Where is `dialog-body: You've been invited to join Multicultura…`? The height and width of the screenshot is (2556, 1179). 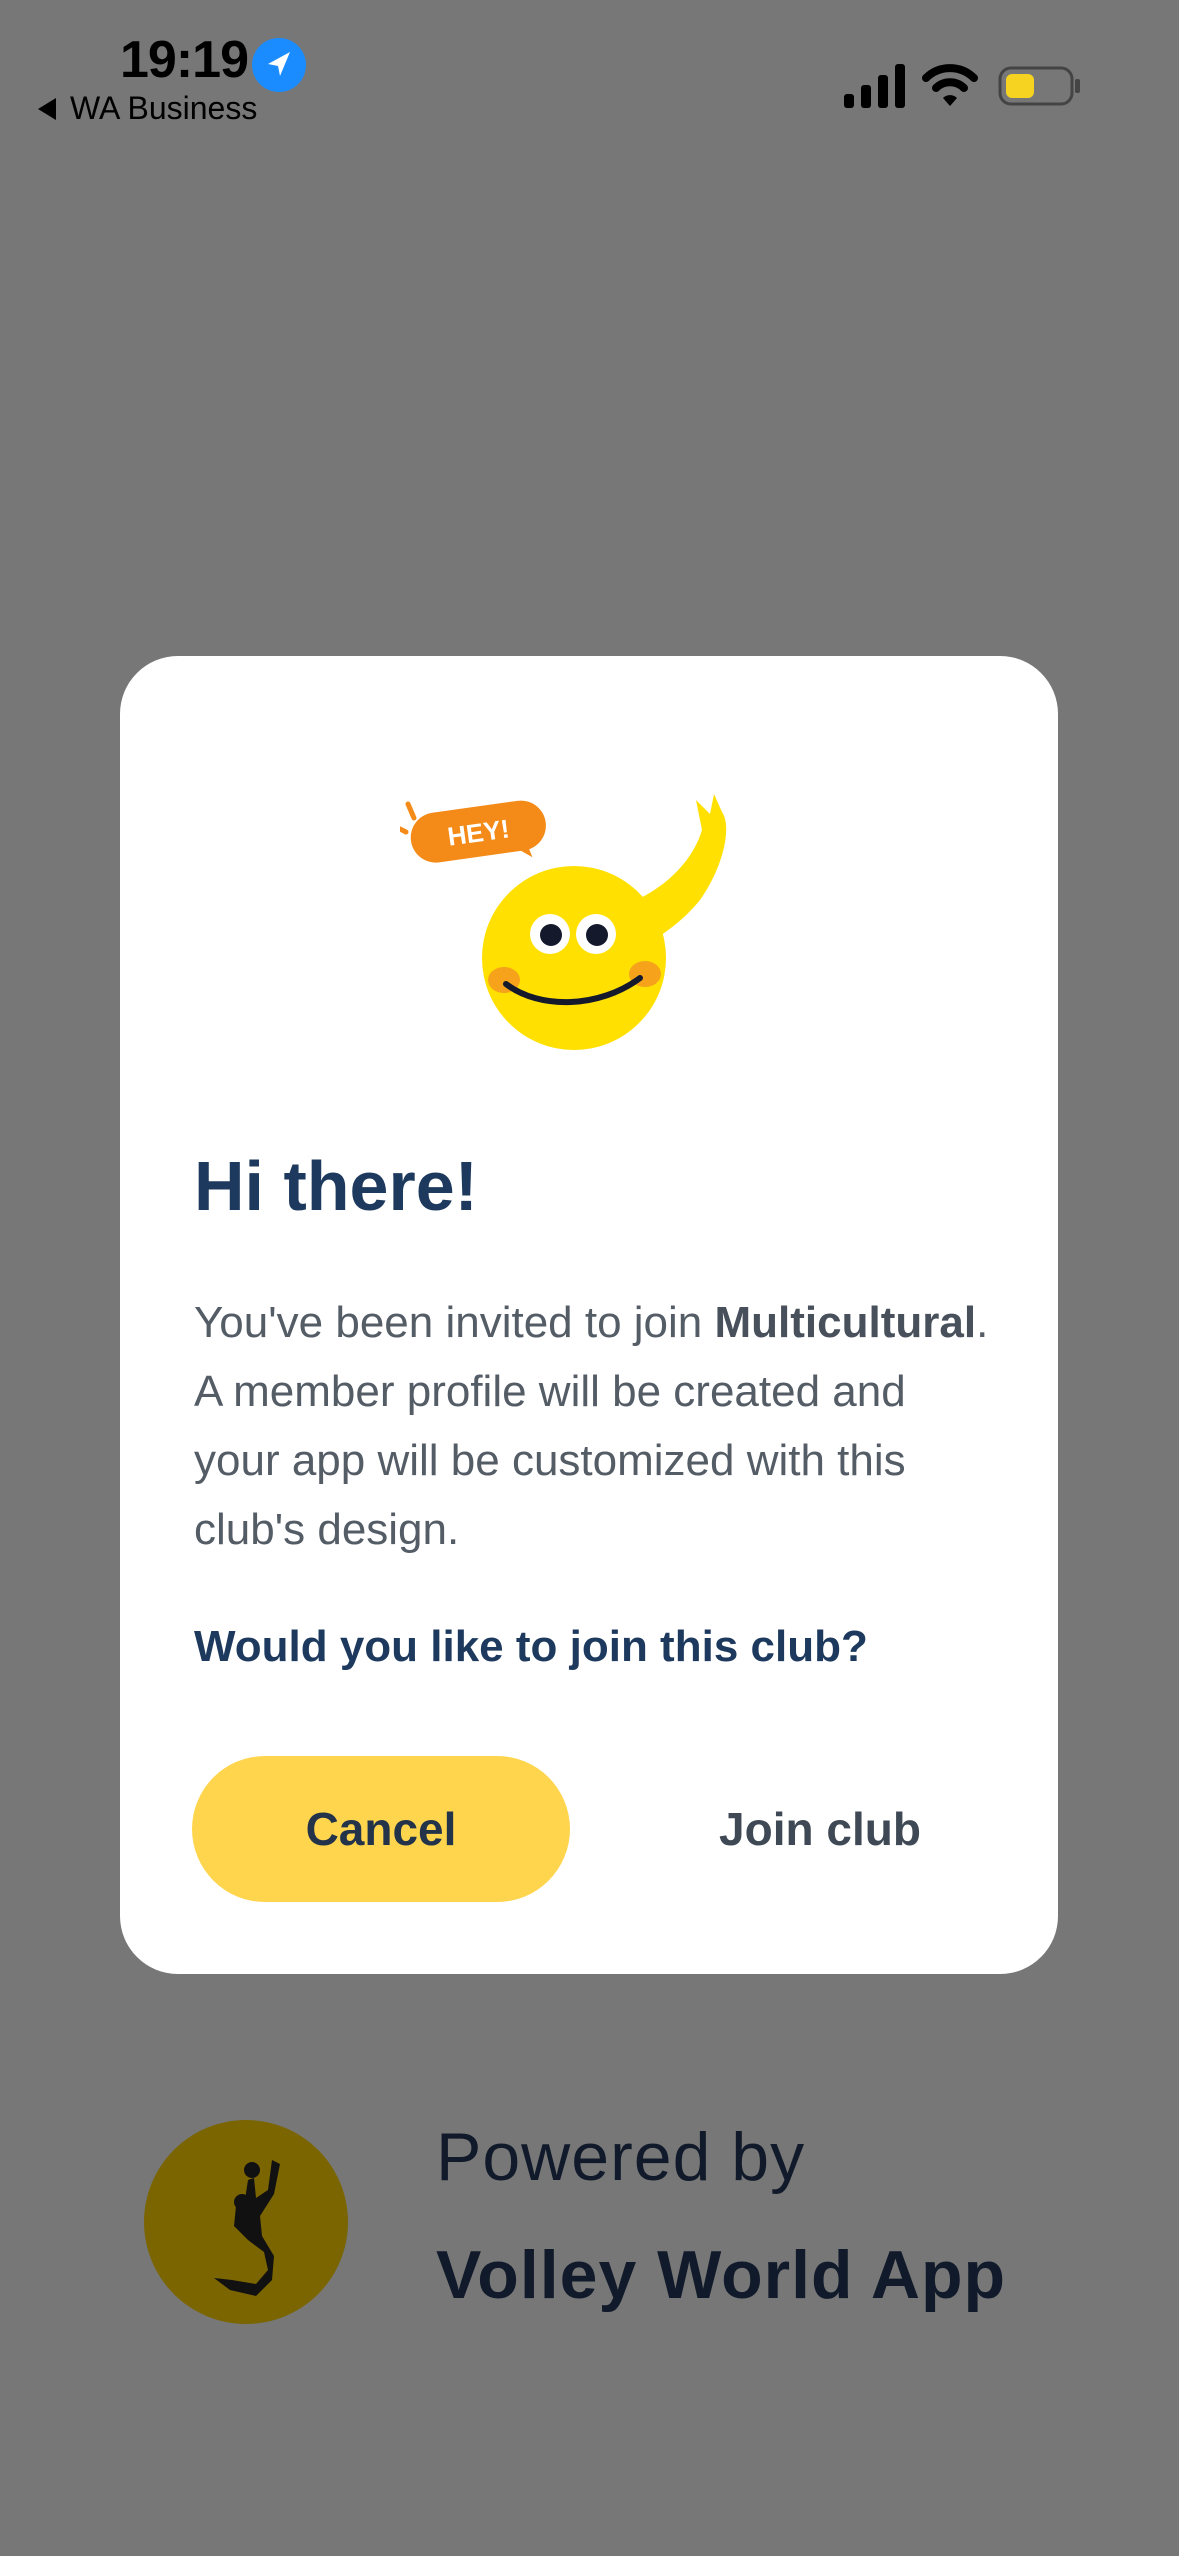
dialog-body: You've been invited to join Multicultura… is located at coordinates (594, 1426).